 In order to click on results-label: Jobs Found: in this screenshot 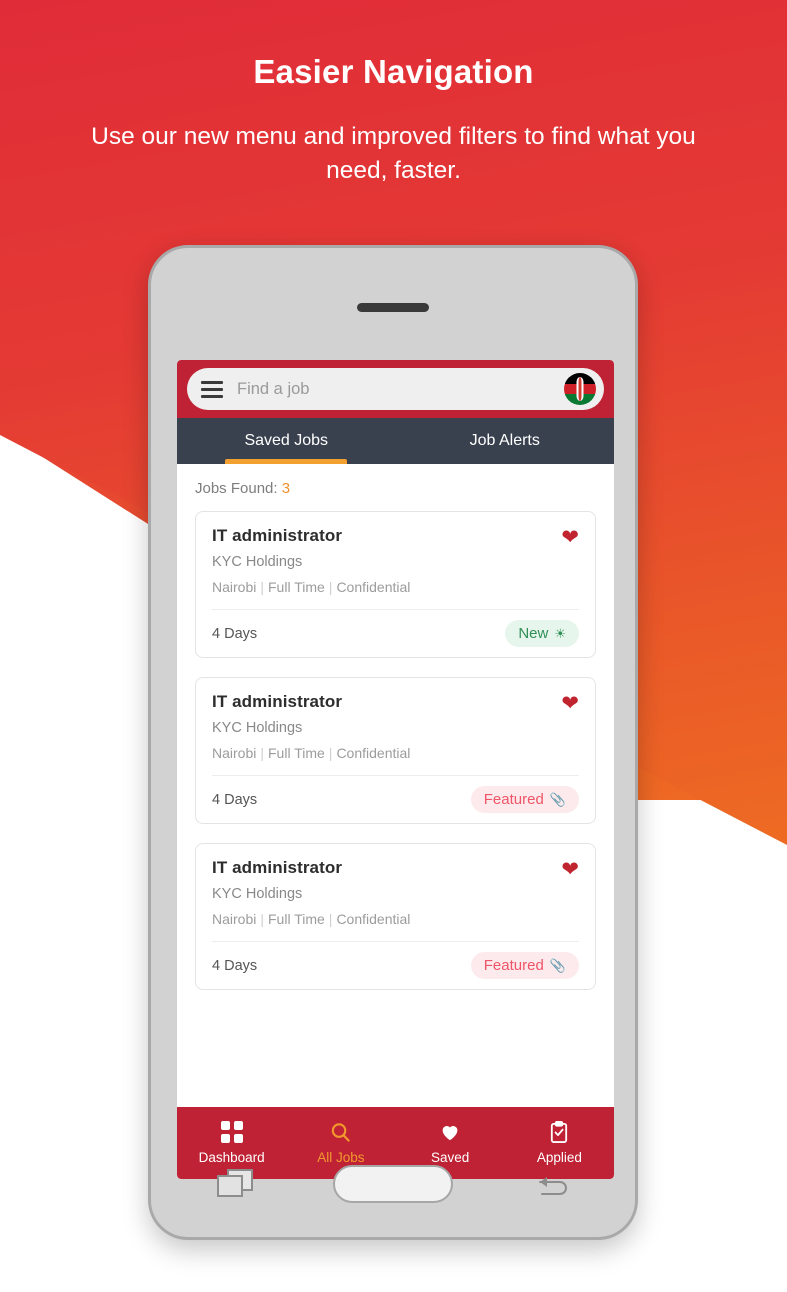, I will do `click(236, 488)`.